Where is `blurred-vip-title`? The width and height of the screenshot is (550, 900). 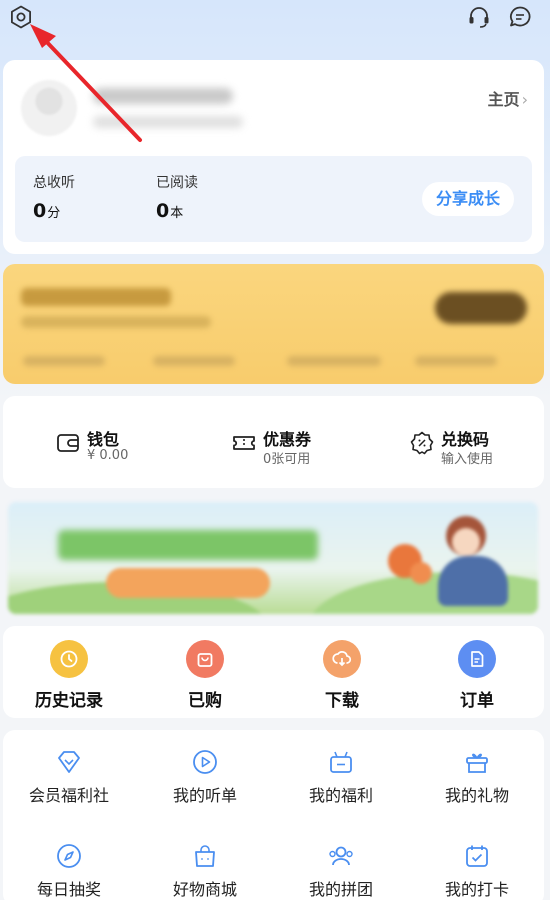
blurred-vip-title is located at coordinates (96, 297).